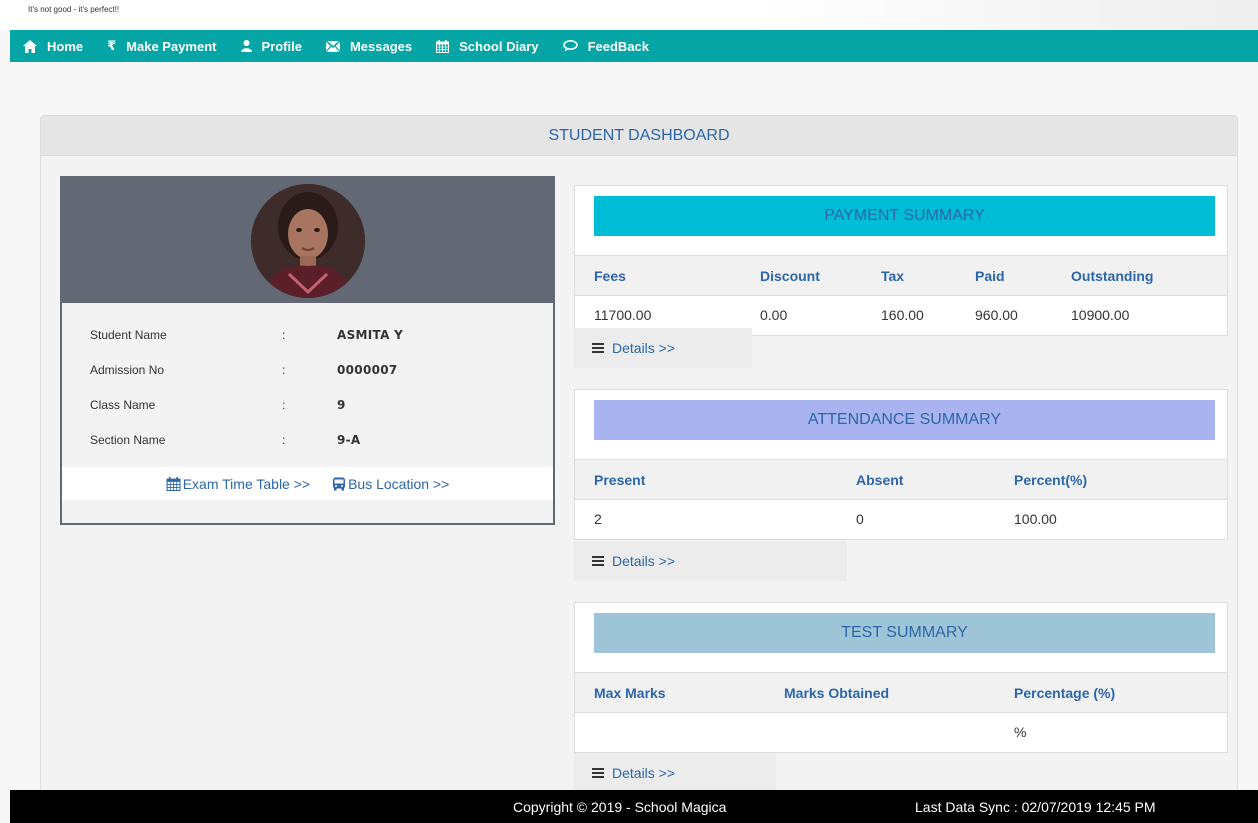 This screenshot has height=823, width=1258. What do you see at coordinates (658, 275) in the screenshot?
I see `col-header-fees: Fees` at bounding box center [658, 275].